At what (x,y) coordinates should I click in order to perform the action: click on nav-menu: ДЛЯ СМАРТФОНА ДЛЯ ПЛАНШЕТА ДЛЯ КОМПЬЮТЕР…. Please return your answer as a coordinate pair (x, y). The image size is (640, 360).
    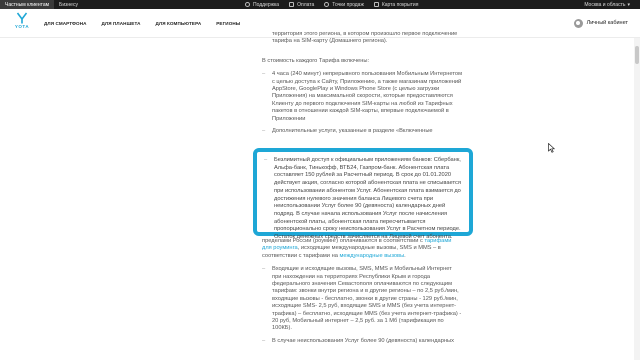
    Looking at the image, I should click on (142, 23).